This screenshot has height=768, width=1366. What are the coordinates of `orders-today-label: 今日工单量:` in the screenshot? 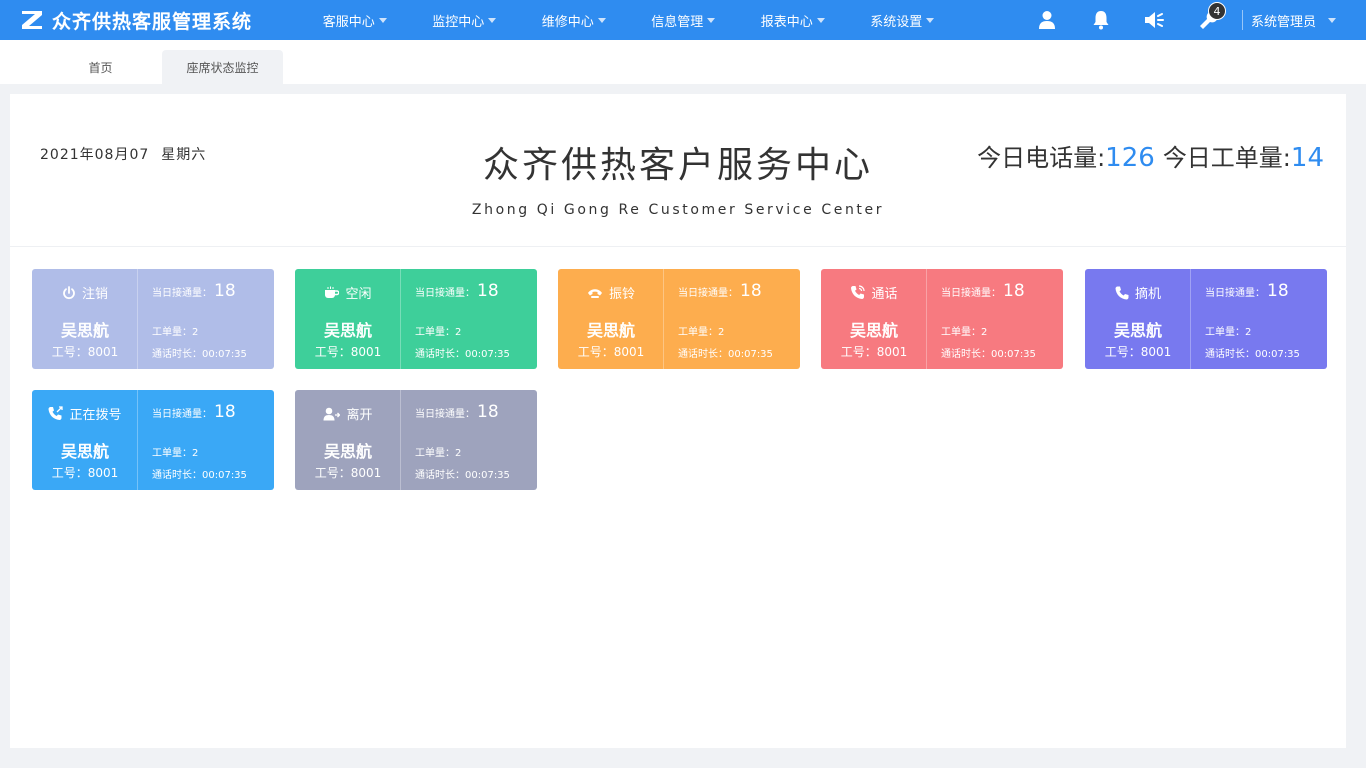 It's located at (1226, 158).